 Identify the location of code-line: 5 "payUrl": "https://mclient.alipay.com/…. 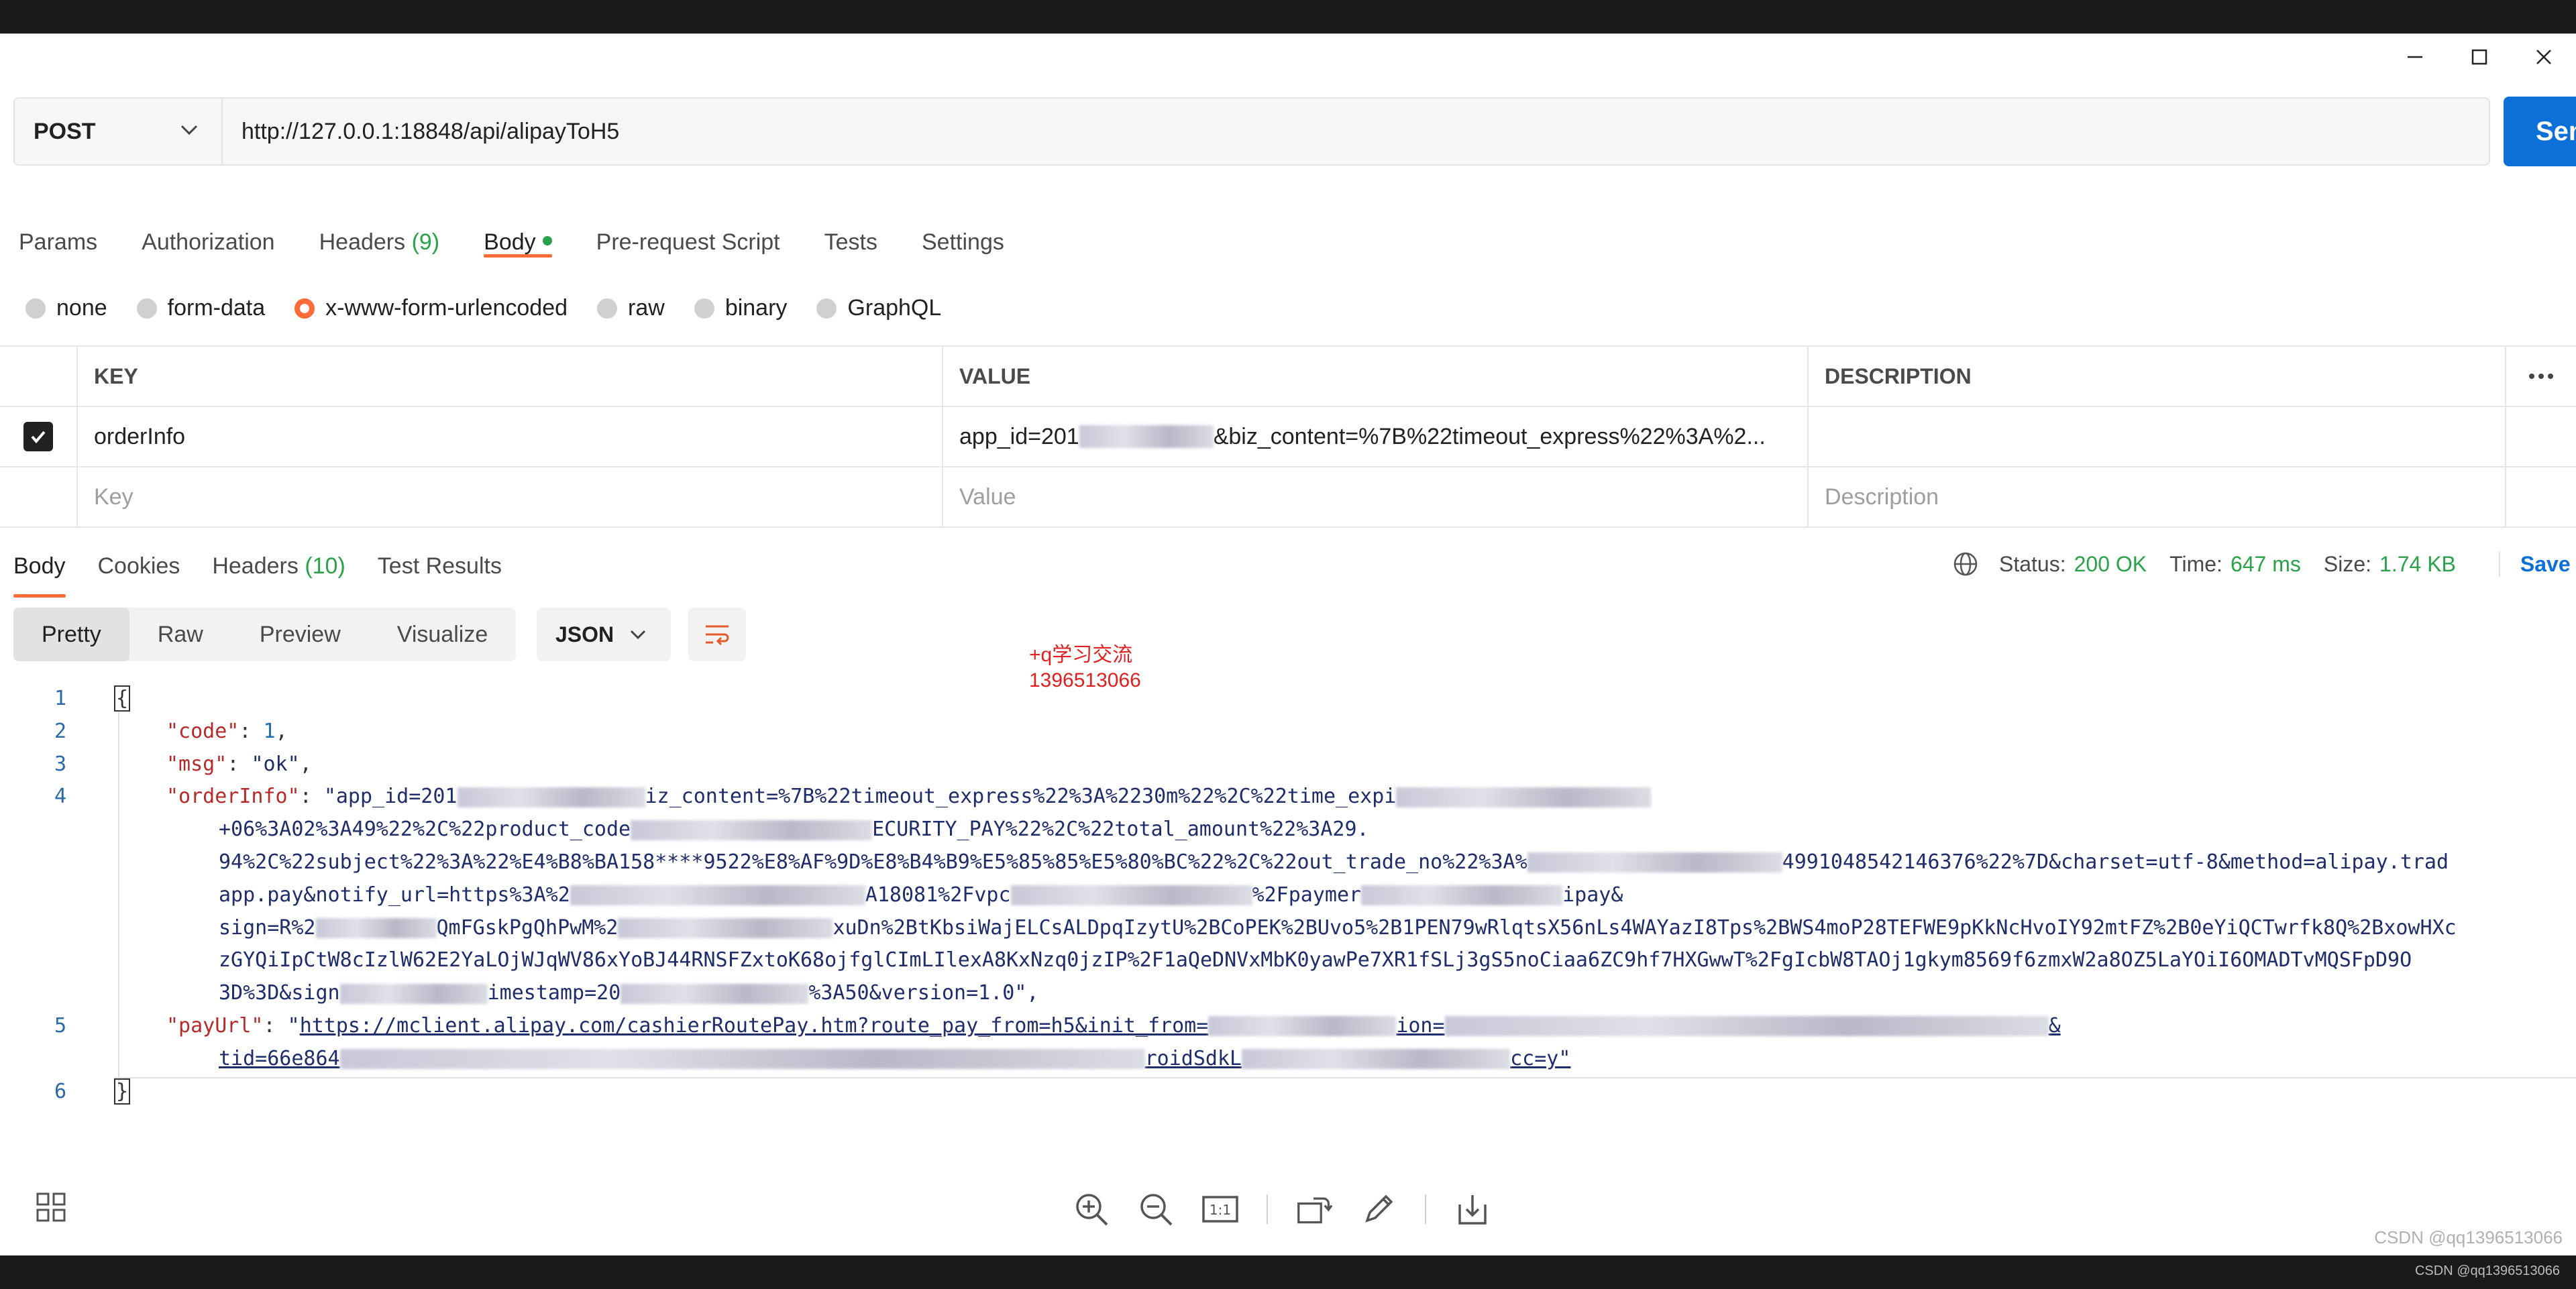
(1288, 1027).